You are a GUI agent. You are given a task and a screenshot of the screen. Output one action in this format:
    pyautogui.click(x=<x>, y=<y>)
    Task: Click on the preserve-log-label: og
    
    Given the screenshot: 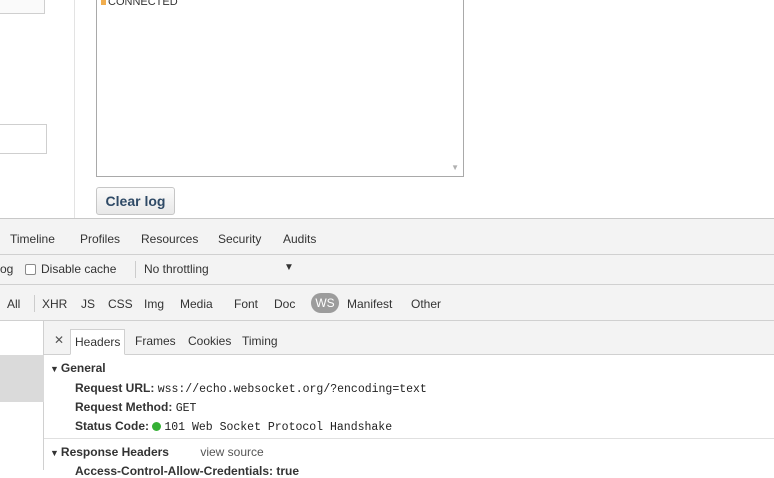 What is the action you would take?
    pyautogui.click(x=7, y=269)
    